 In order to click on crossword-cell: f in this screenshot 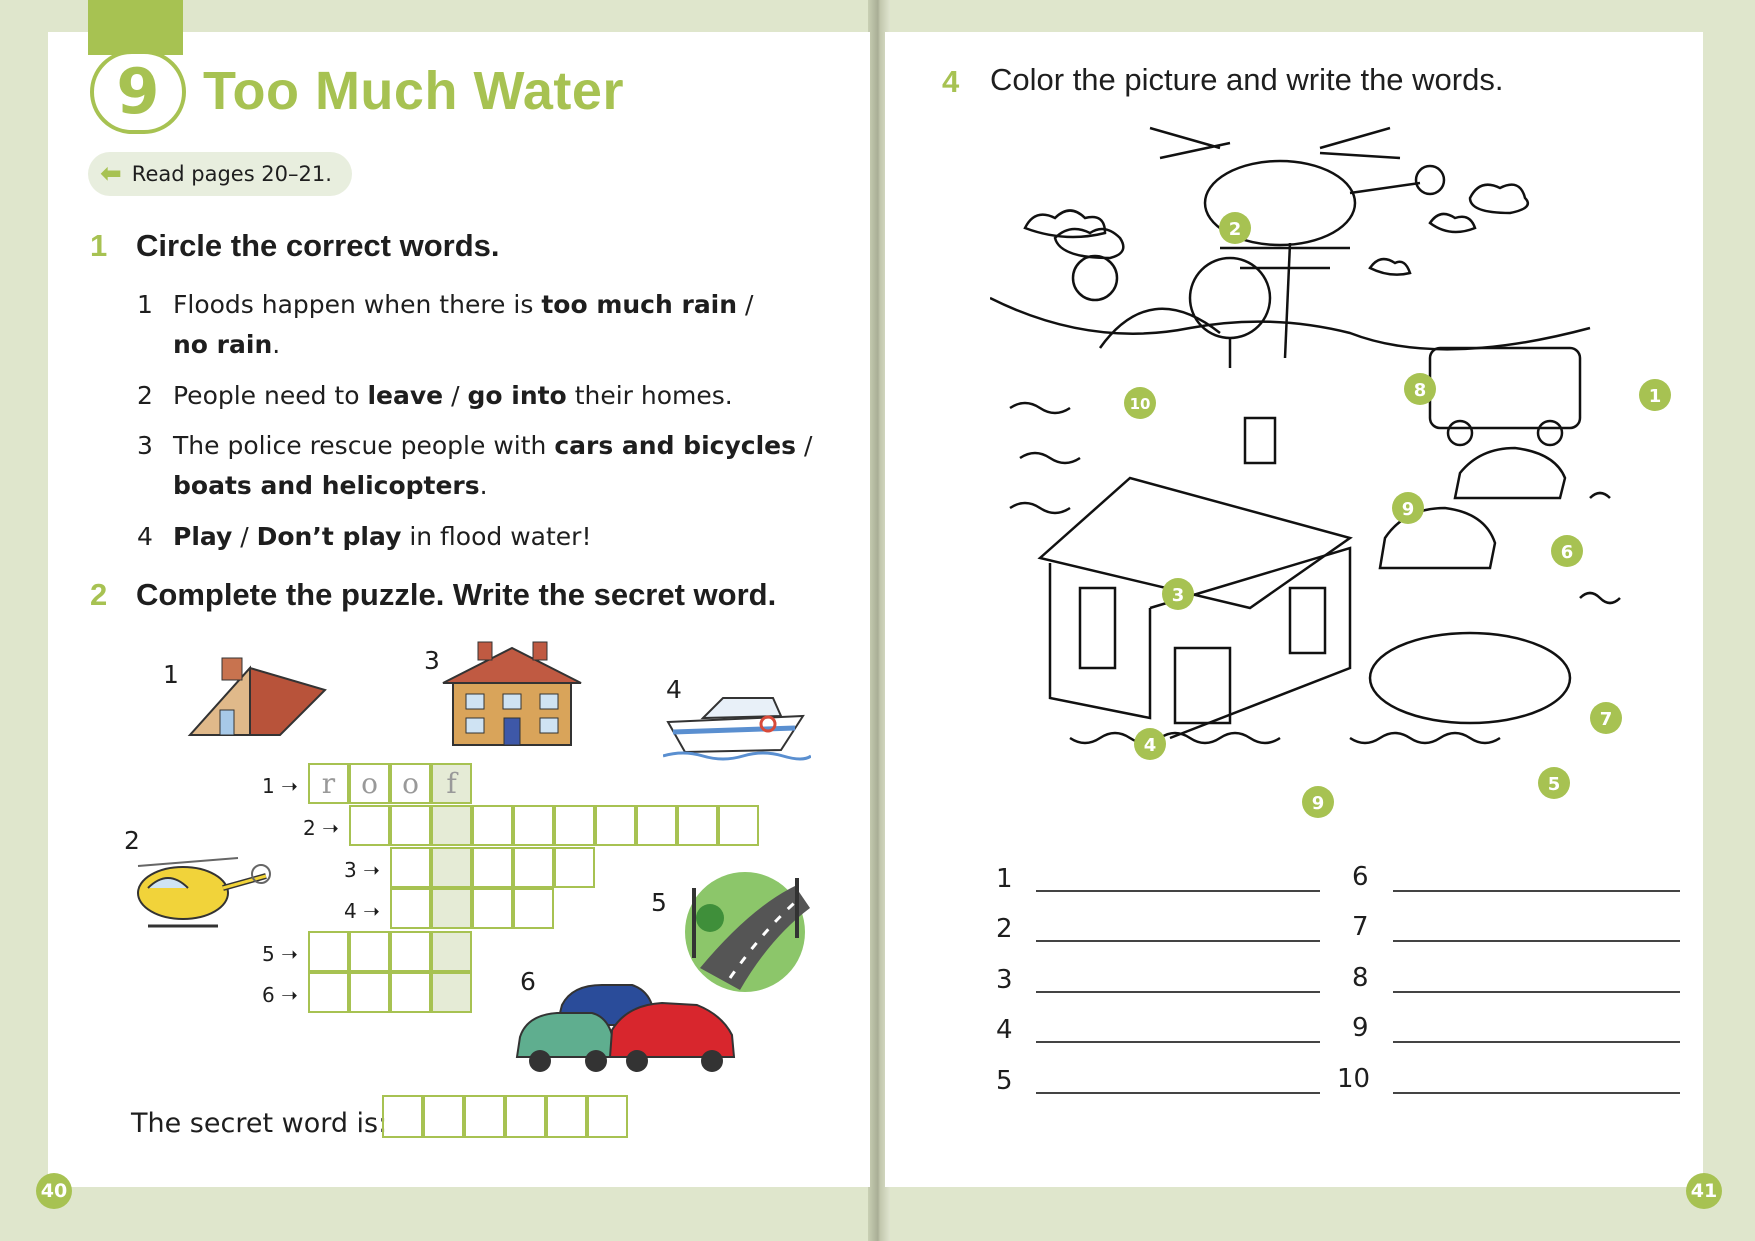, I will do `click(451, 783)`.